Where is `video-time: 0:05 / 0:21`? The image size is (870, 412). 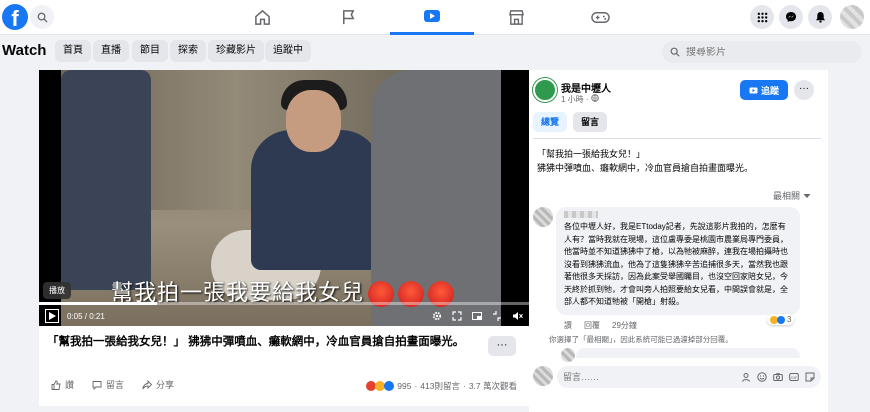
video-time: 0:05 / 0:21 is located at coordinates (86, 316).